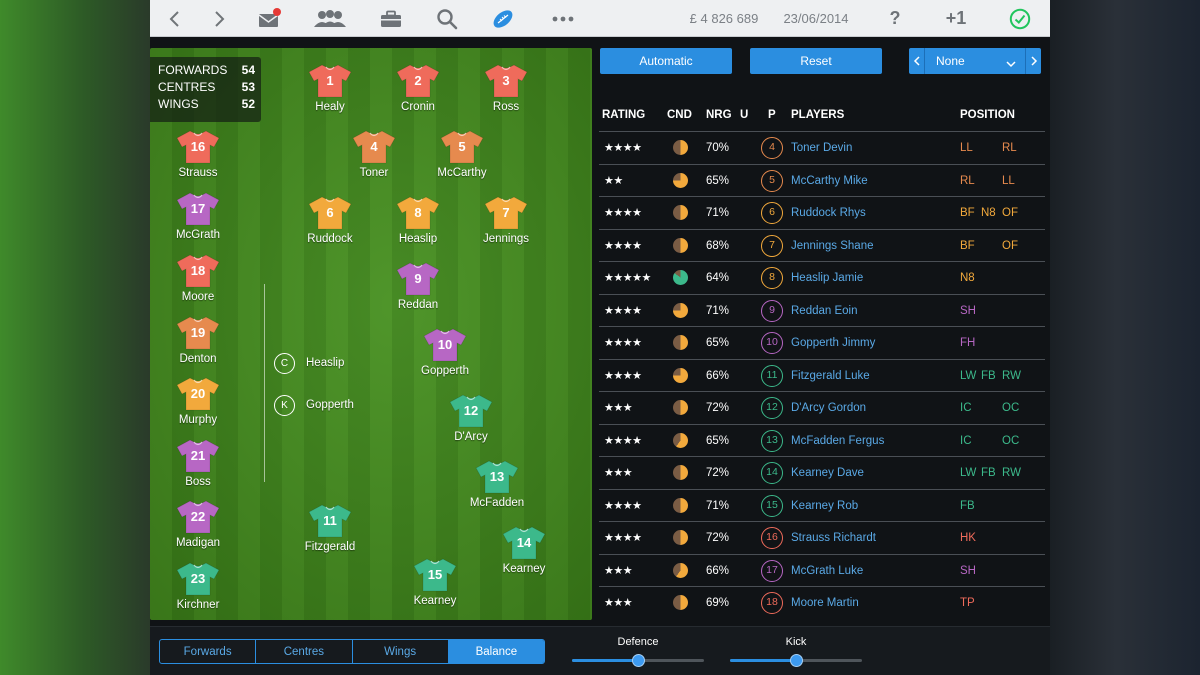  Describe the element at coordinates (198, 589) in the screenshot. I see `bench-player: 23 Kirchner` at that location.